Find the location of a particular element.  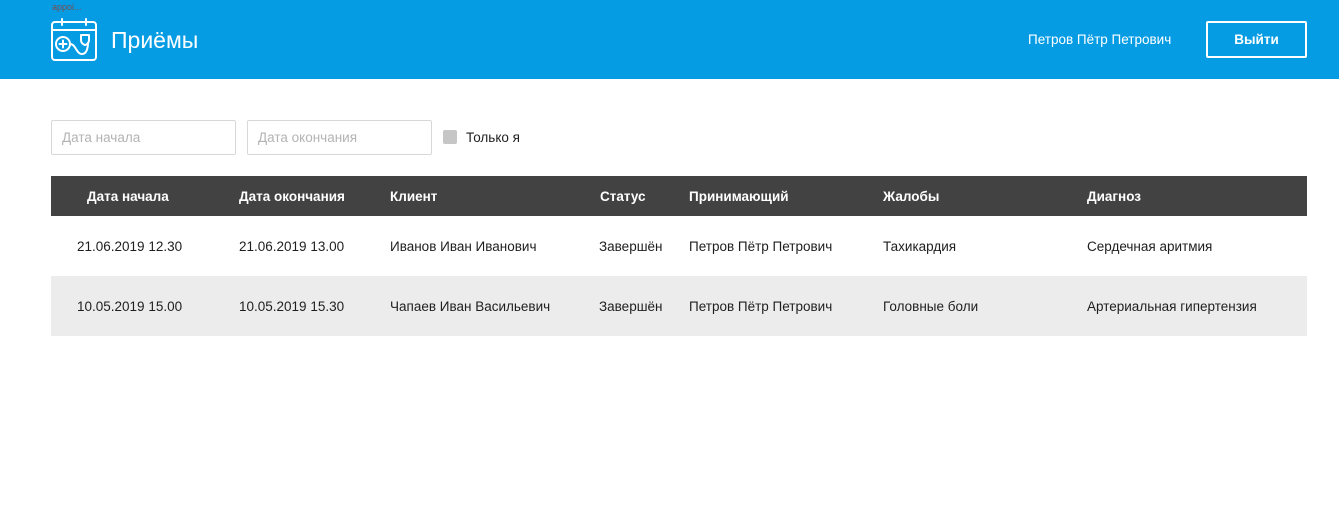

column-header-client: Клиент is located at coordinates (413, 196).